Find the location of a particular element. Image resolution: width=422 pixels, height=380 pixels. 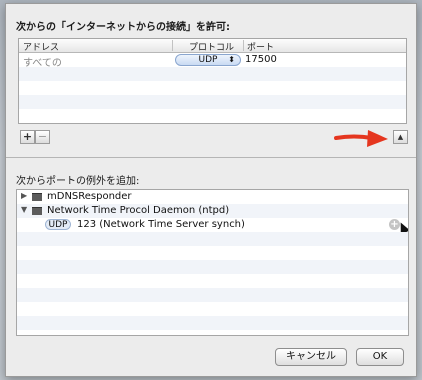

ok-button: OK is located at coordinates (380, 357).